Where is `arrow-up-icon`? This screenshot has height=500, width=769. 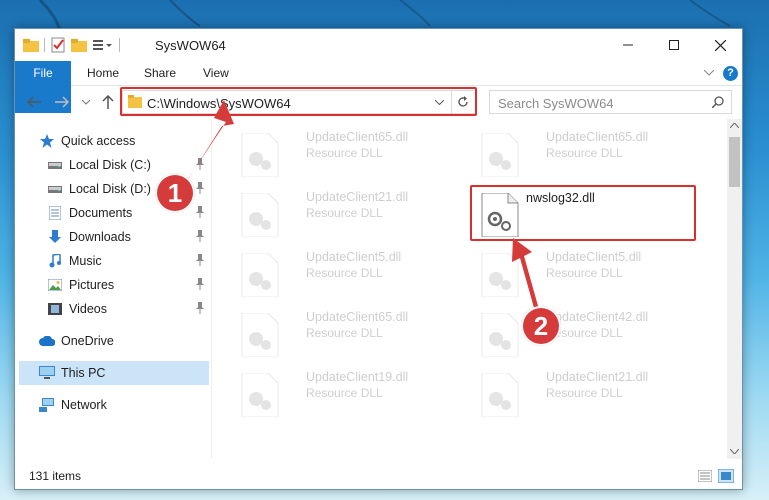 arrow-up-icon is located at coordinates (108, 102).